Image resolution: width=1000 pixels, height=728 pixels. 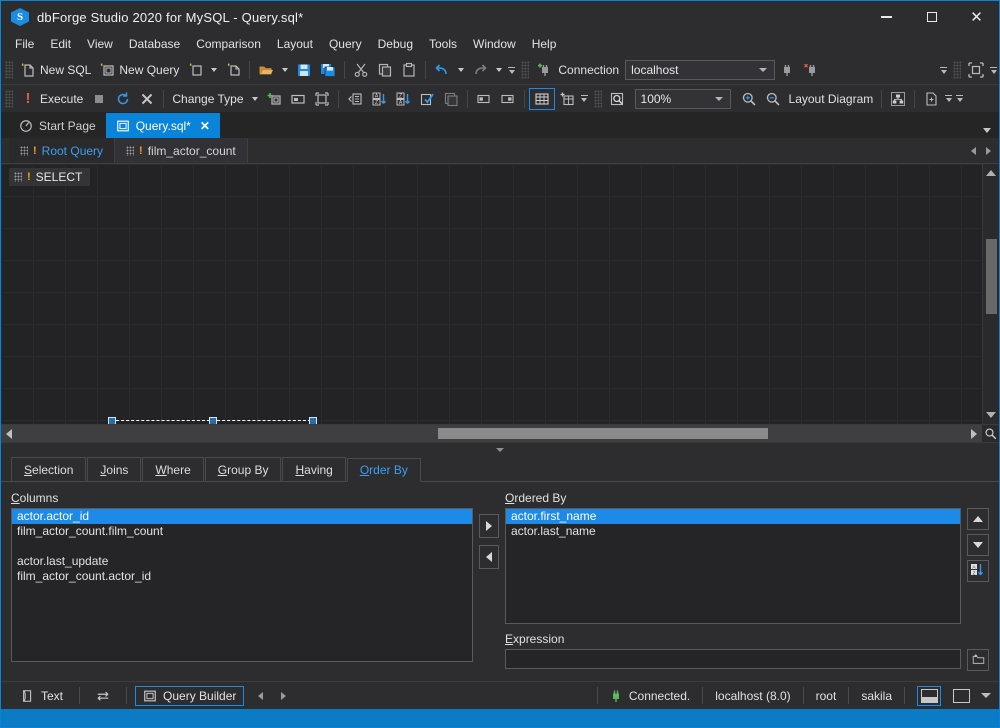 What do you see at coordinates (427, 99) in the screenshot?
I see `validate-button` at bounding box center [427, 99].